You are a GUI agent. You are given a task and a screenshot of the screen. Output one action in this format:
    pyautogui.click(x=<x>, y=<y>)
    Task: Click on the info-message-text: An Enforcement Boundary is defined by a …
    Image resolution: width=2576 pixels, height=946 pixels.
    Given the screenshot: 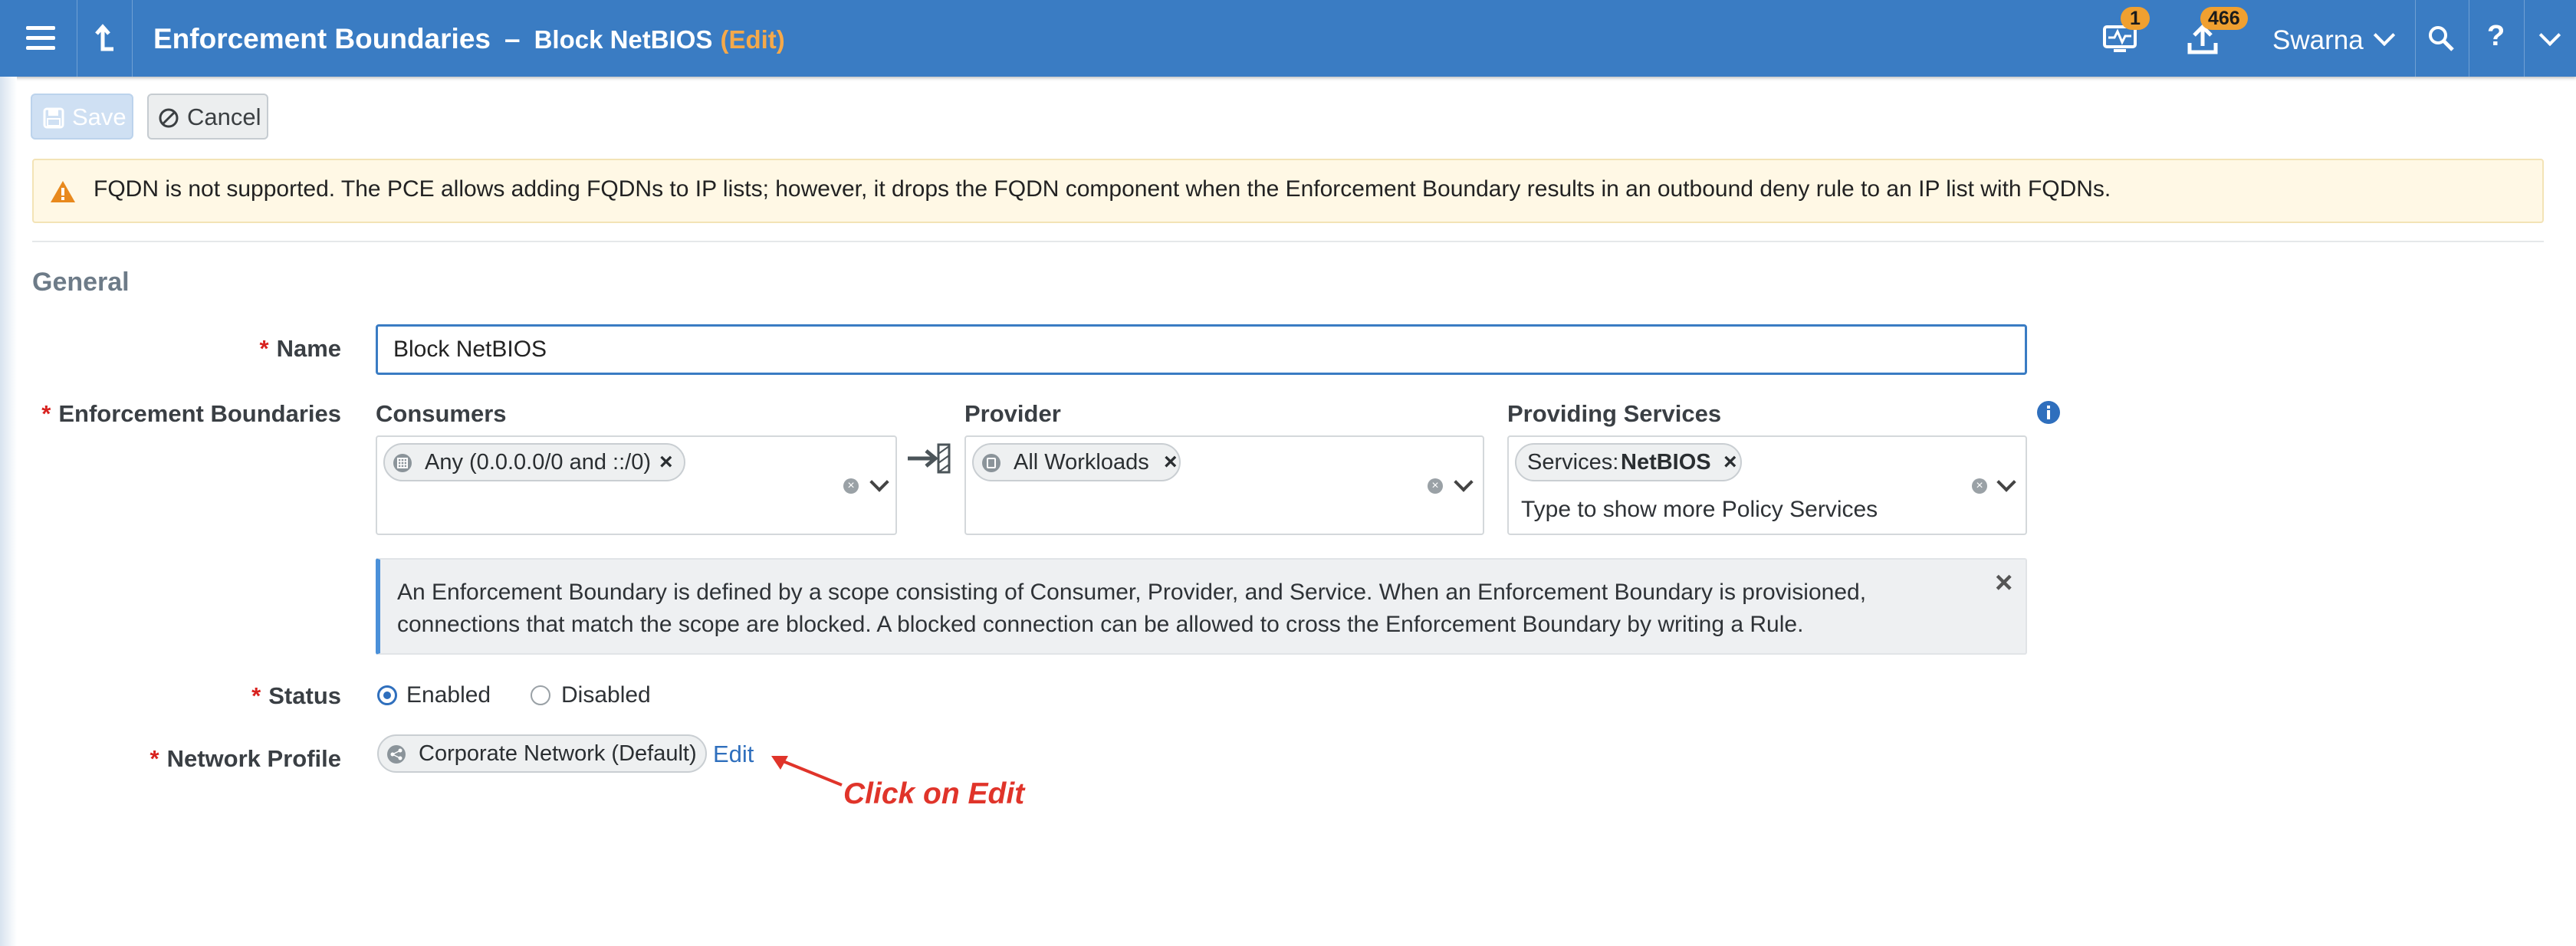 What is the action you would take?
    pyautogui.click(x=1164, y=608)
    